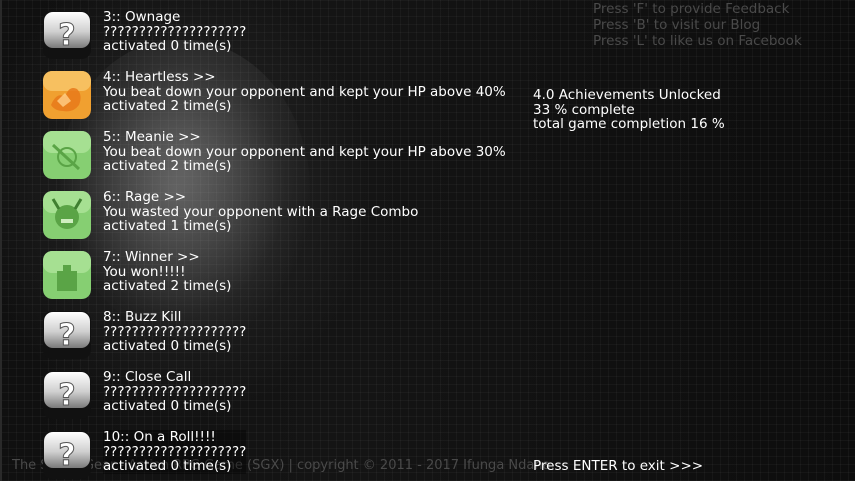  What do you see at coordinates (67, 275) in the screenshot?
I see `winner-icon` at bounding box center [67, 275].